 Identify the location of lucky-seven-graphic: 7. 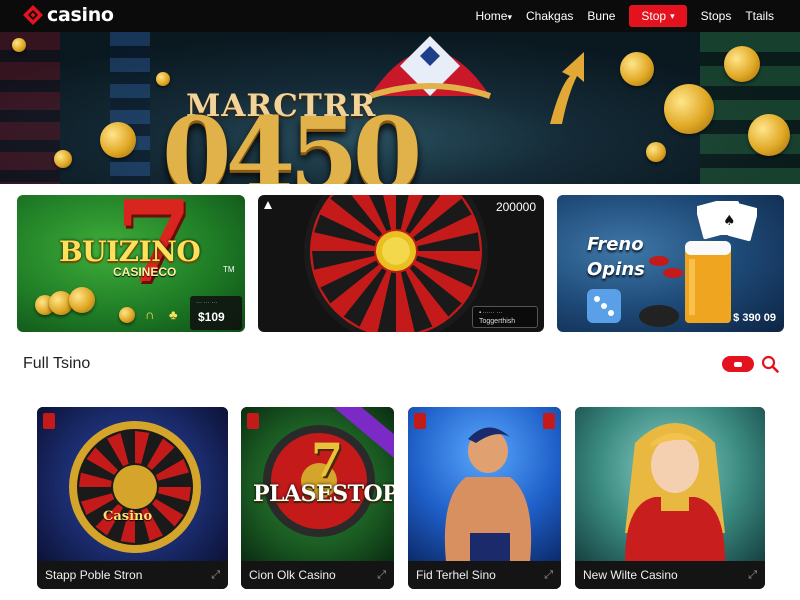
(327, 460).